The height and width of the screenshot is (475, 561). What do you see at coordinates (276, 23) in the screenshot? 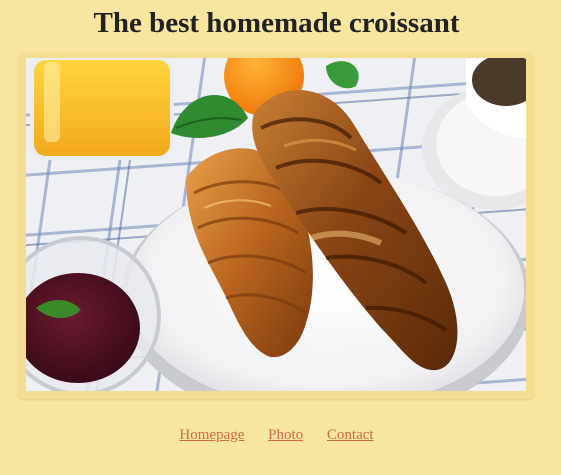
I see `page-title: The best homemade croissant` at bounding box center [276, 23].